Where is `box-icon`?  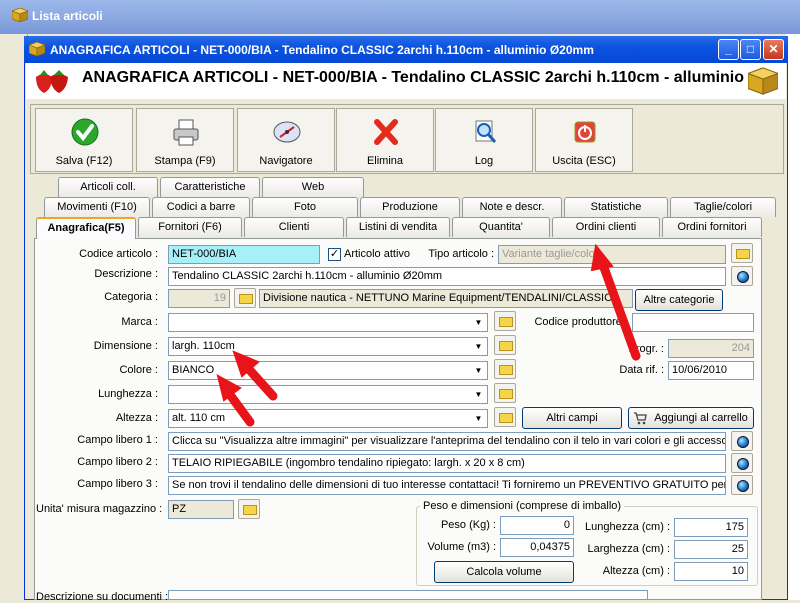 box-icon is located at coordinates (763, 81).